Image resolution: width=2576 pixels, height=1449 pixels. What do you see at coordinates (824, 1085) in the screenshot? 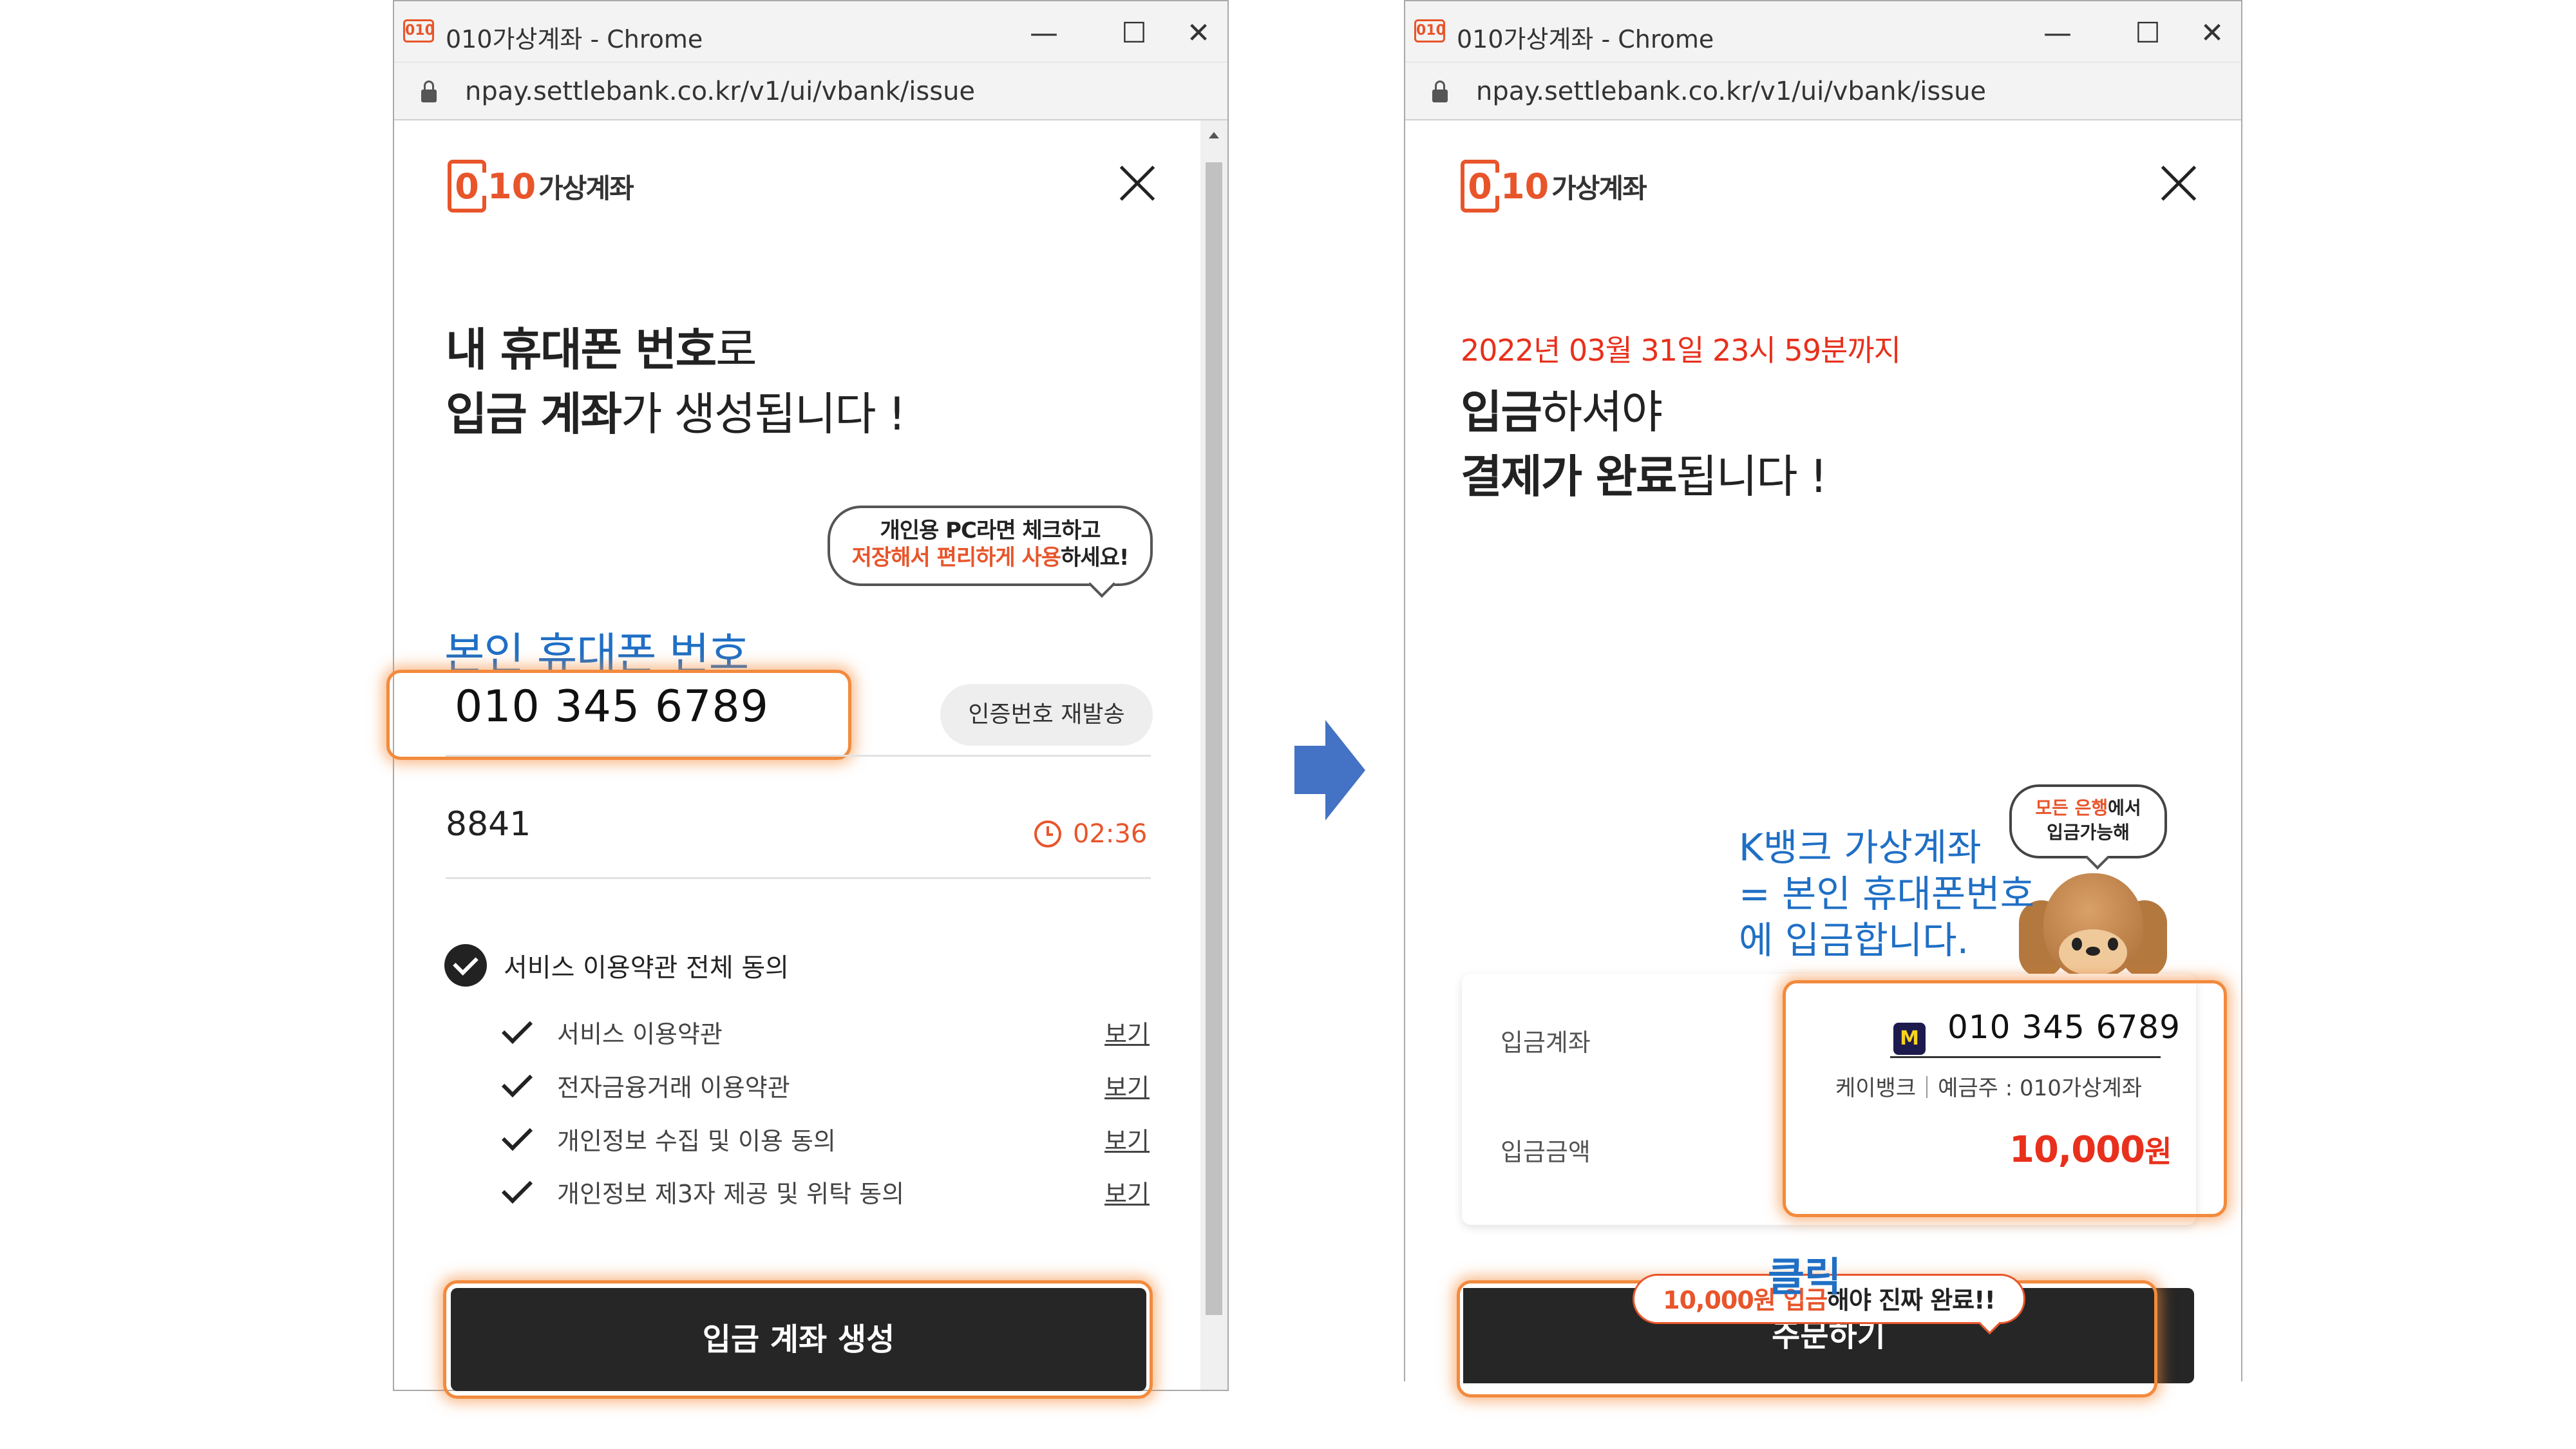
I see `term-item: 전자금융거래 이용약관 보기` at bounding box center [824, 1085].